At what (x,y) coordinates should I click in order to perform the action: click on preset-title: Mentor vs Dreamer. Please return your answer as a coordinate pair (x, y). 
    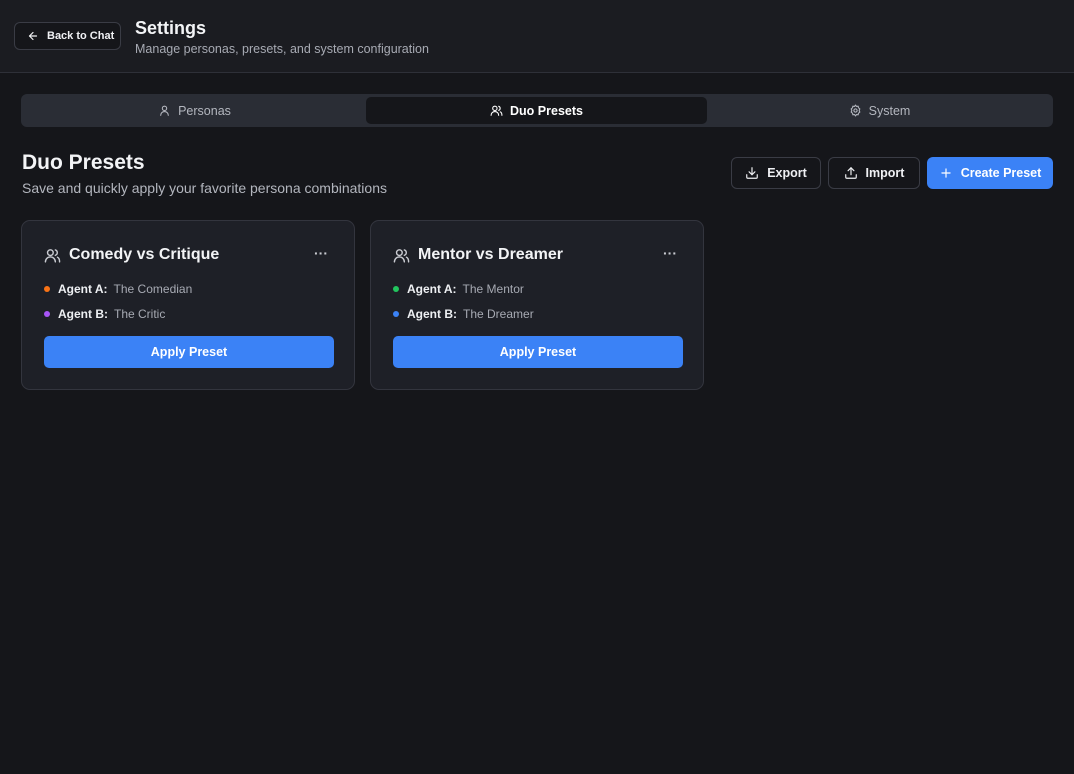
    Looking at the image, I should click on (490, 254).